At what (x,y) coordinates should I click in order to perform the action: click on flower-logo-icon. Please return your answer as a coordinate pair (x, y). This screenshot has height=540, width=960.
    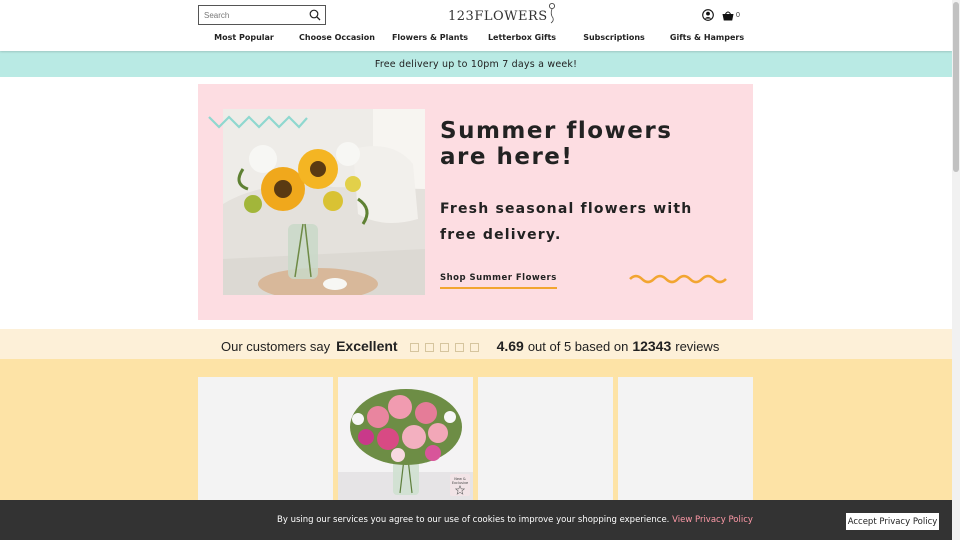
    Looking at the image, I should click on (551, 13).